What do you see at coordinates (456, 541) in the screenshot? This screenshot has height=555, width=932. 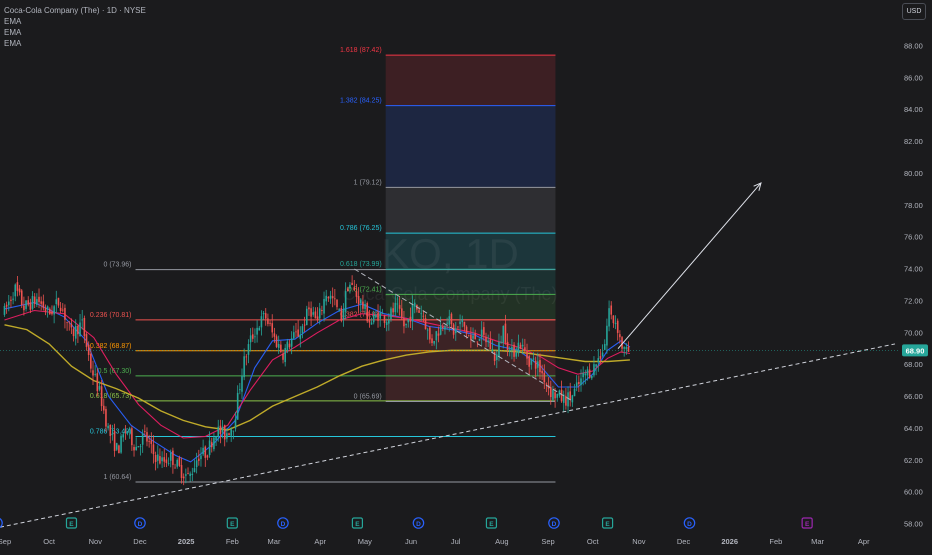 I see `x-axis-tick-label: Jul` at bounding box center [456, 541].